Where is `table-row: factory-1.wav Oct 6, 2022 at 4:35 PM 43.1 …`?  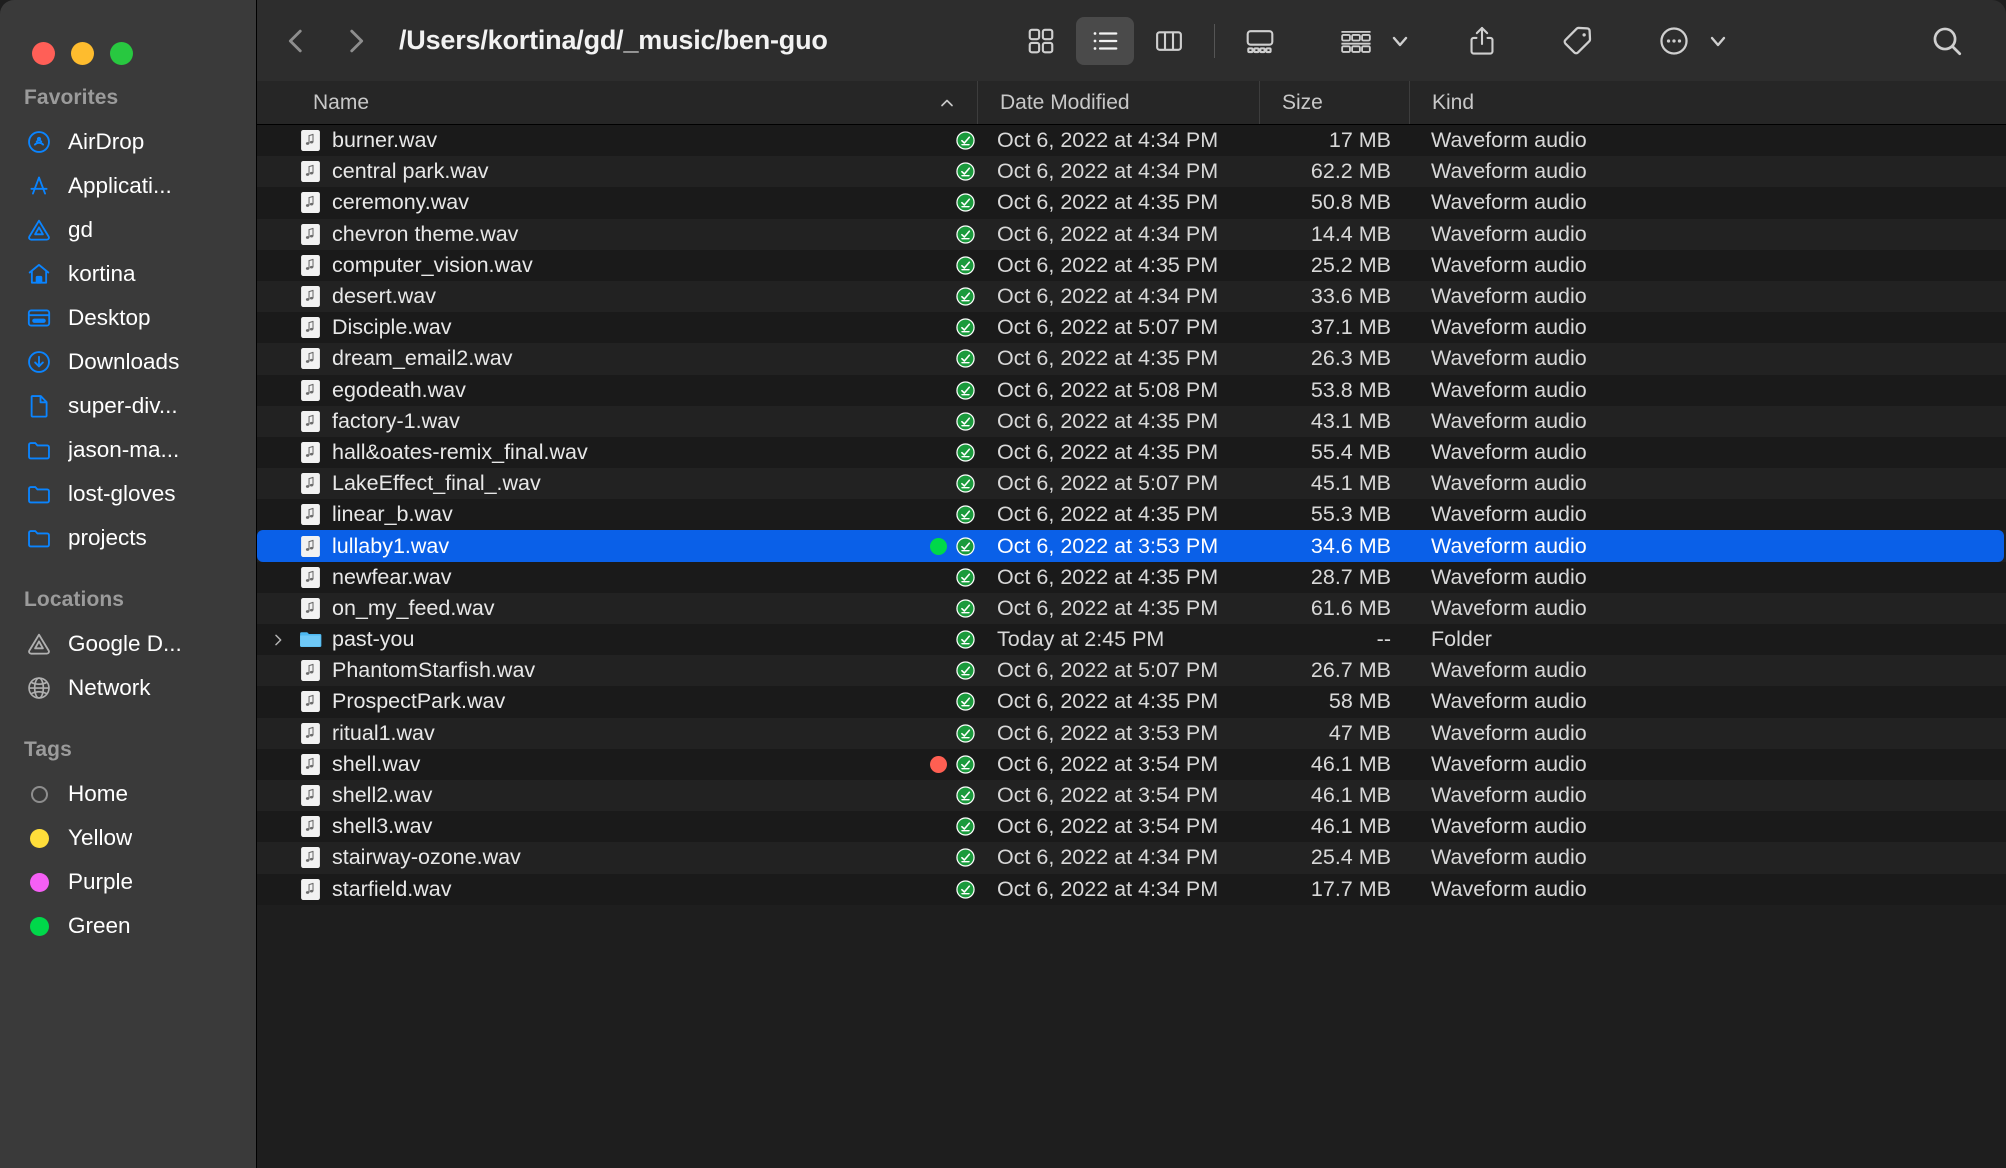
table-row: factory-1.wav Oct 6, 2022 at 4:35 PM 43.1 … is located at coordinates (1131, 421).